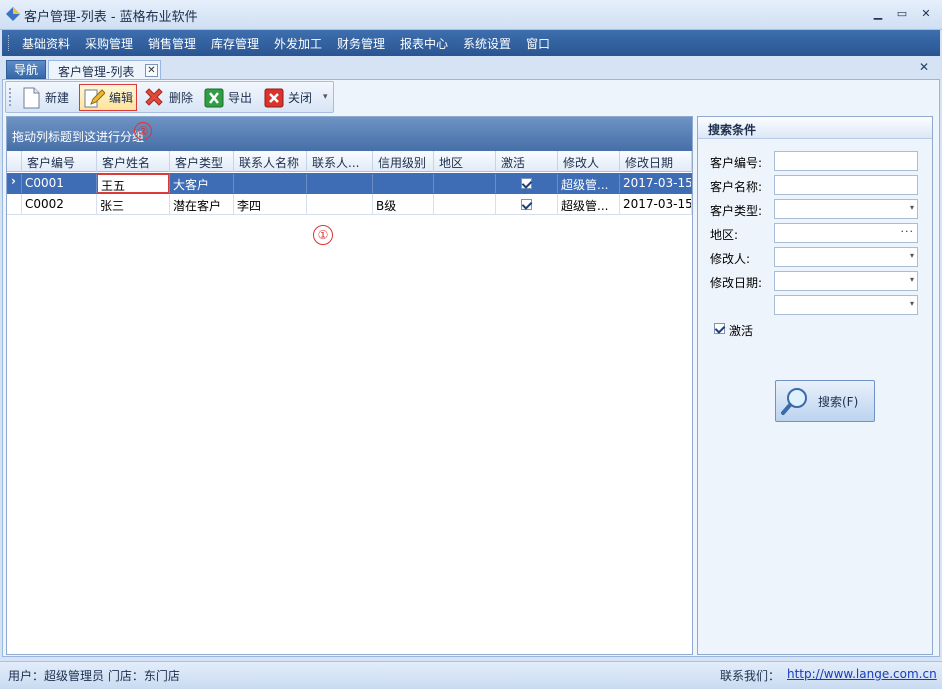 This screenshot has height=689, width=942. I want to click on close-red-icon, so click(274, 97).